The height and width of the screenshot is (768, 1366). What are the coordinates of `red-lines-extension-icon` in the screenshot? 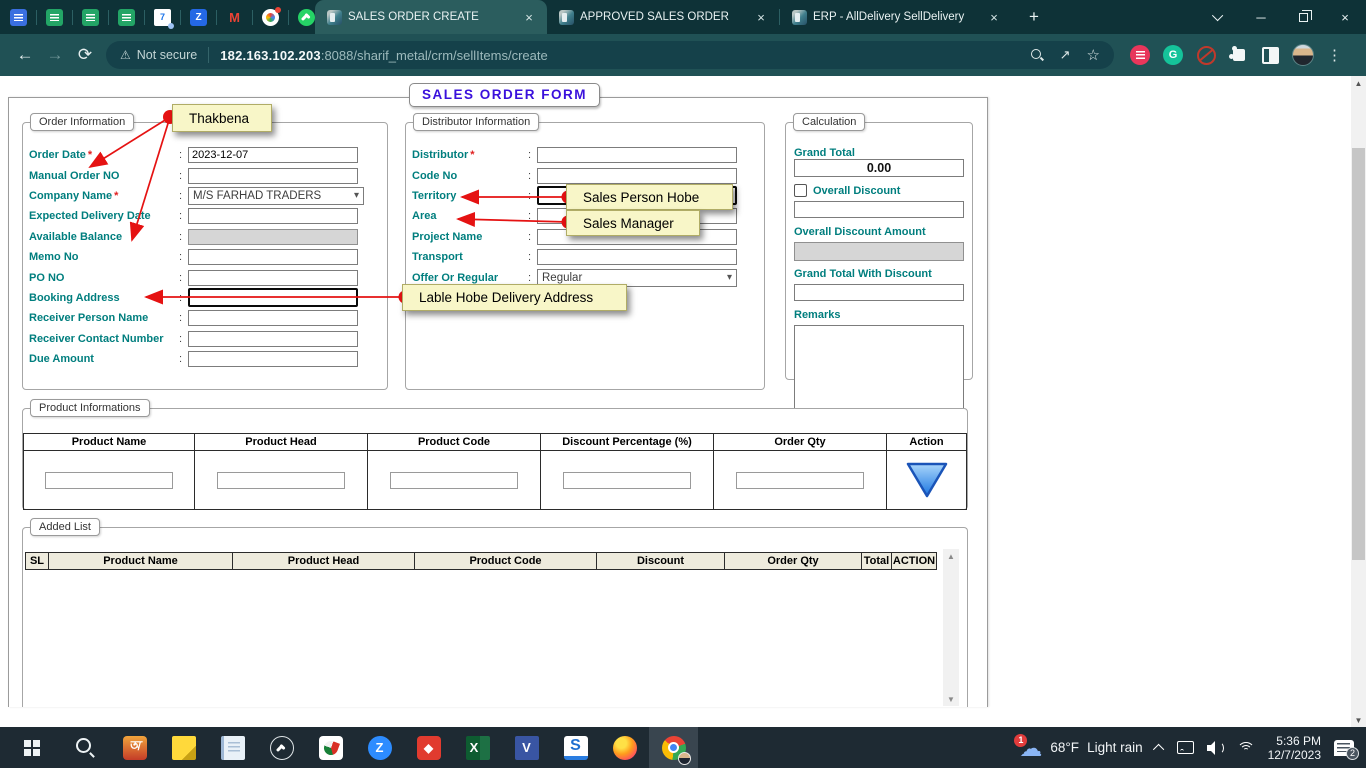 It's located at (1140, 55).